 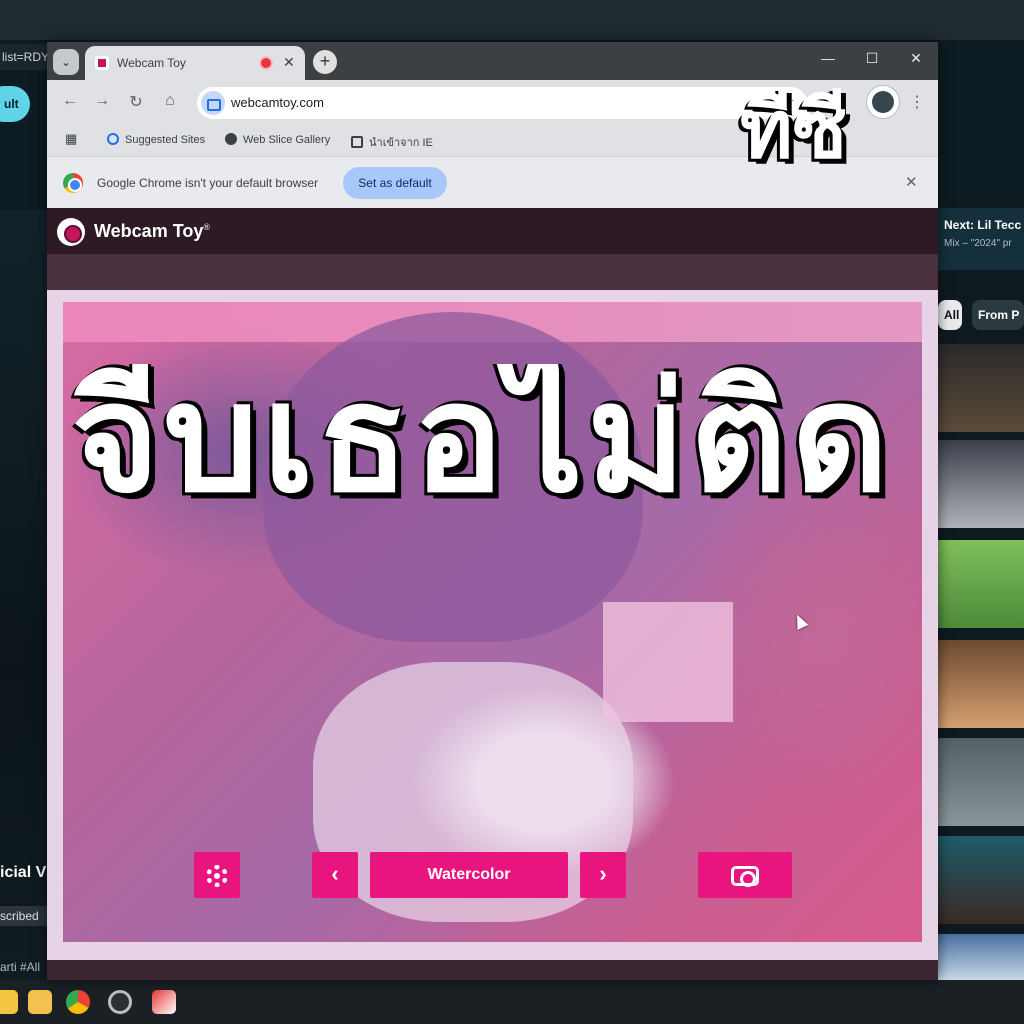 I want to click on background-next-up: Next: Lil Tecc Mix – "2024" pr, so click(x=981, y=239).